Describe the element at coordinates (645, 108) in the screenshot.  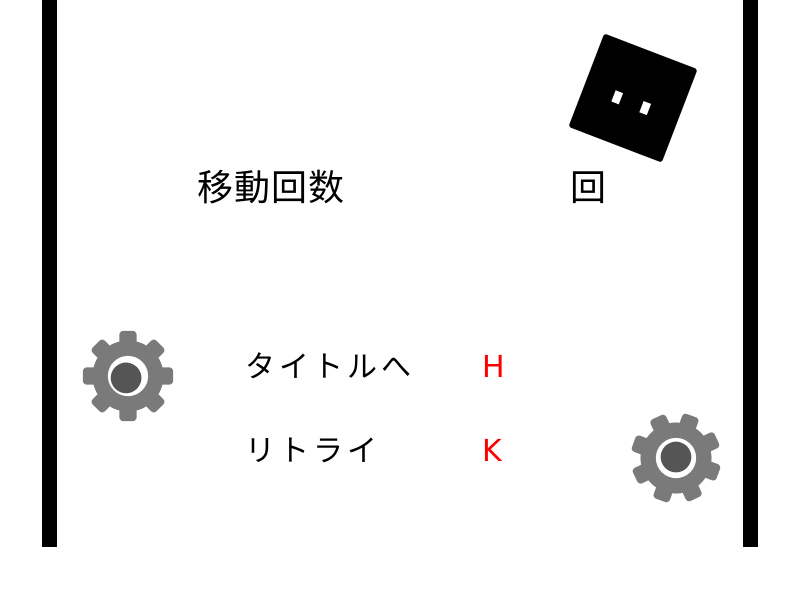
I see `player-right-eye` at that location.